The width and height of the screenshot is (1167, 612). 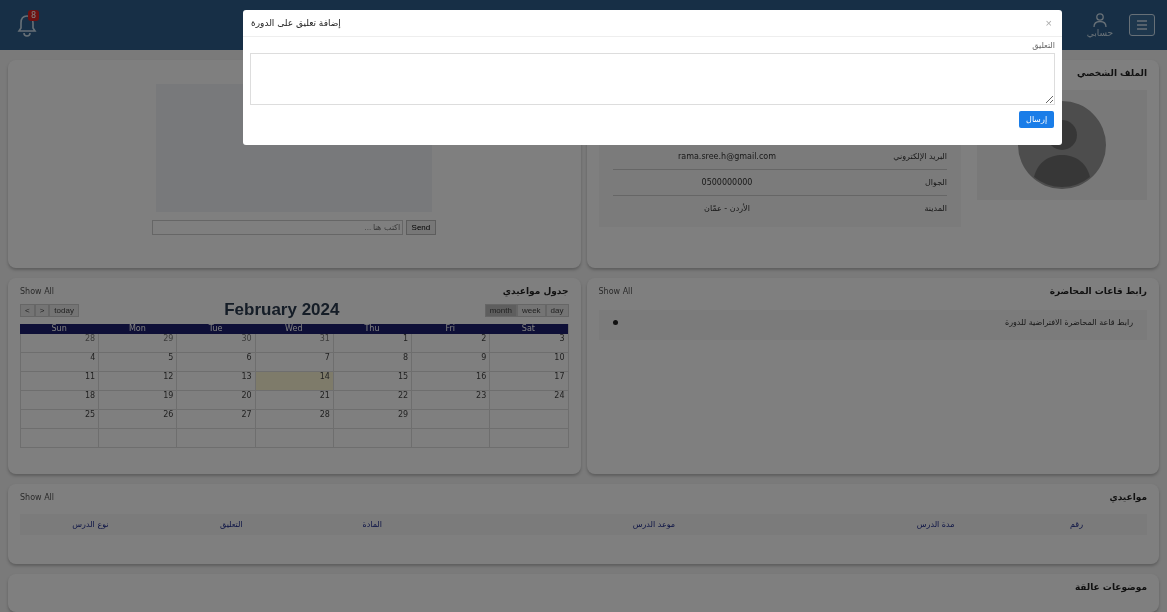 I want to click on card-title: رابط قاعات المحاضرة, so click(x=1098, y=291).